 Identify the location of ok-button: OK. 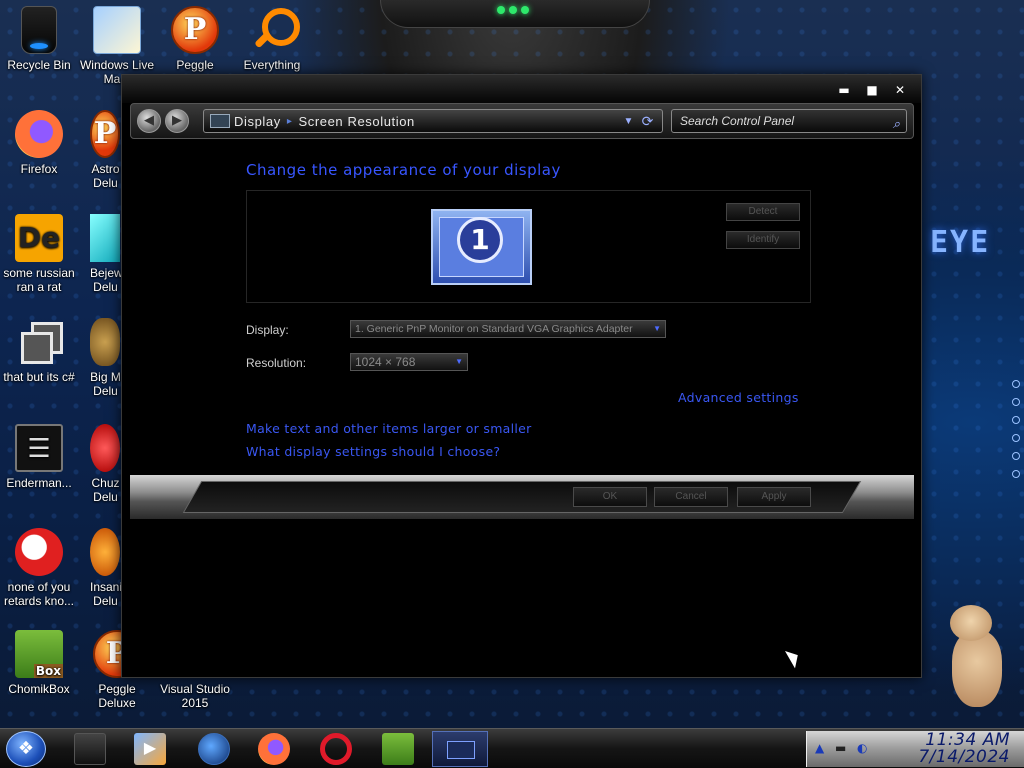
(610, 497).